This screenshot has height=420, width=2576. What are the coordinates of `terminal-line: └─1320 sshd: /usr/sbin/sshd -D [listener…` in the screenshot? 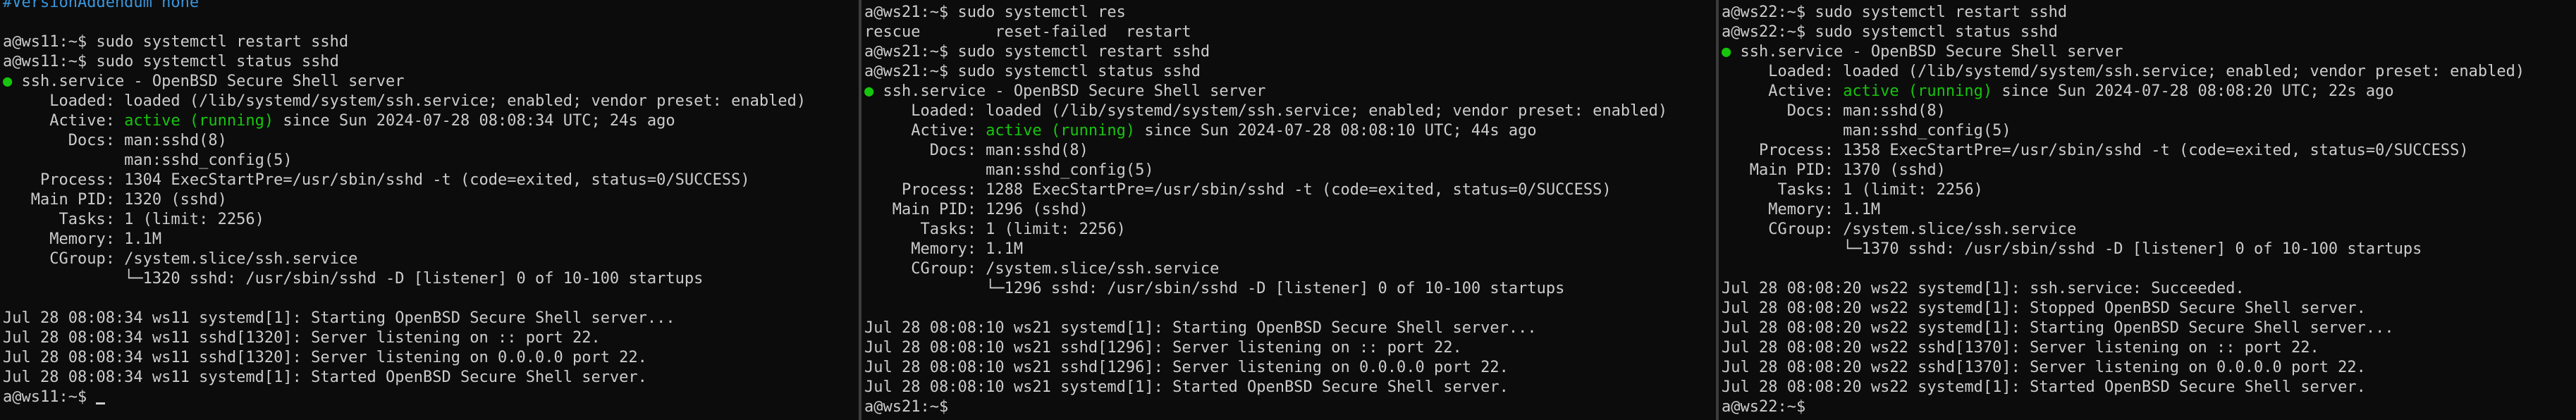 It's located at (431, 279).